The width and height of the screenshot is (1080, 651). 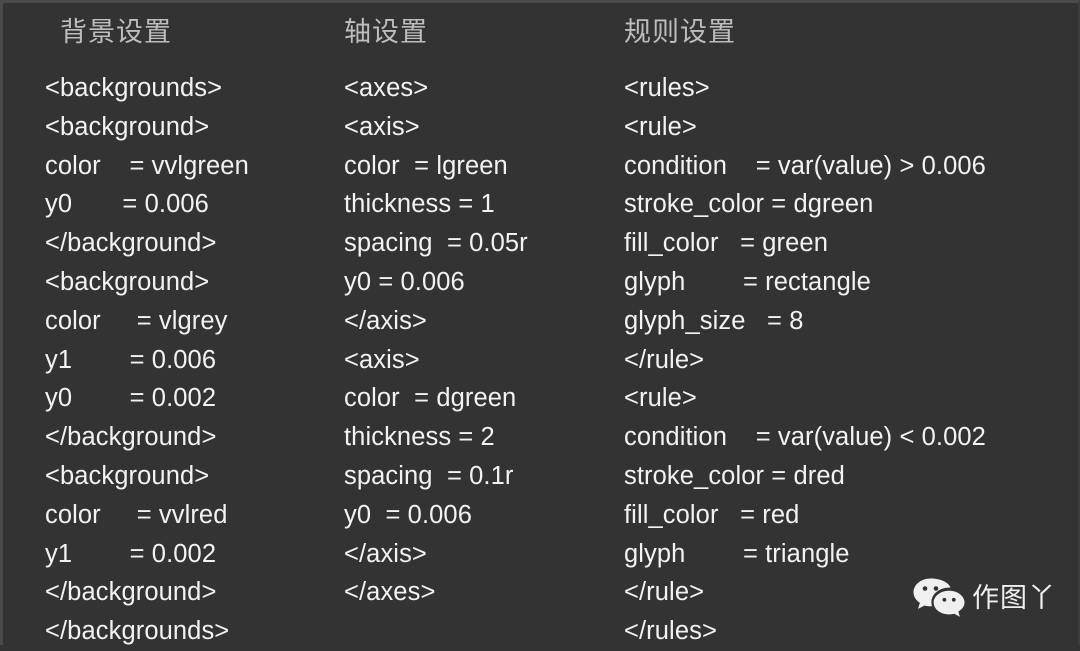 What do you see at coordinates (386, 88) in the screenshot?
I see `code-line: <axes>` at bounding box center [386, 88].